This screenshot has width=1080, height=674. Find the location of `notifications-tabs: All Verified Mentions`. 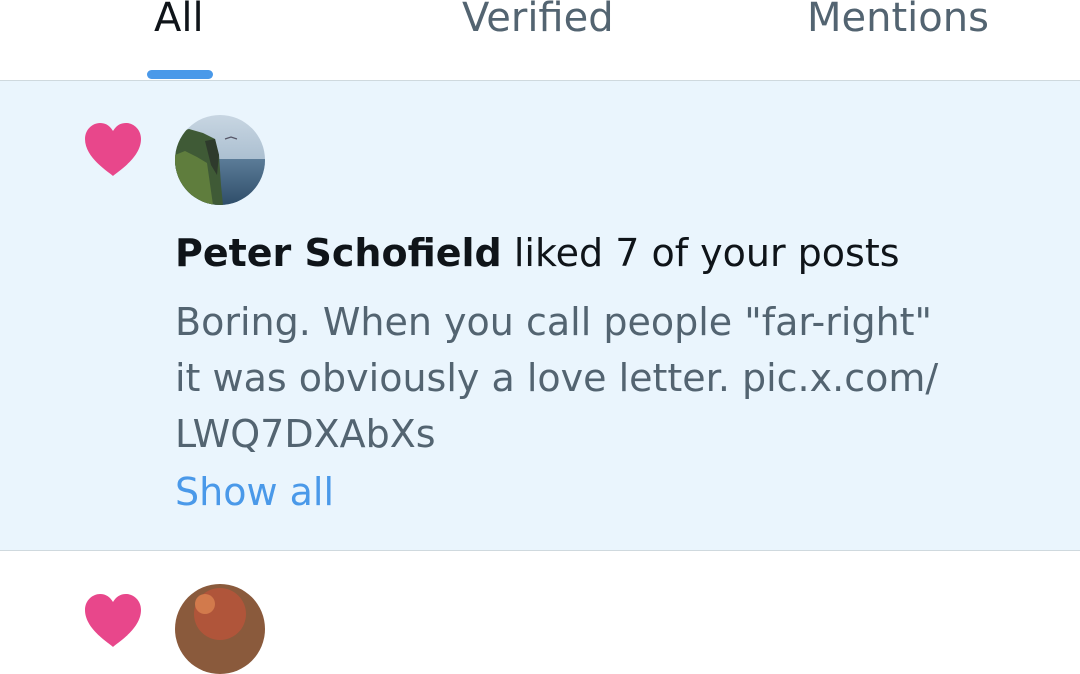

notifications-tabs: All Verified Mentions is located at coordinates (540, 40).